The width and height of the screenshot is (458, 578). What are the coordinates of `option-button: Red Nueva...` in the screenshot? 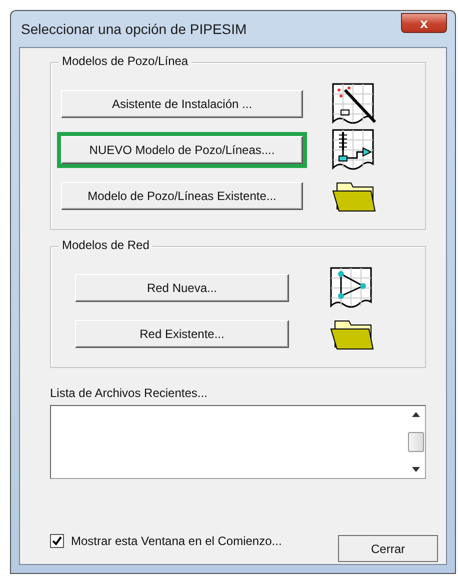 It's located at (182, 288).